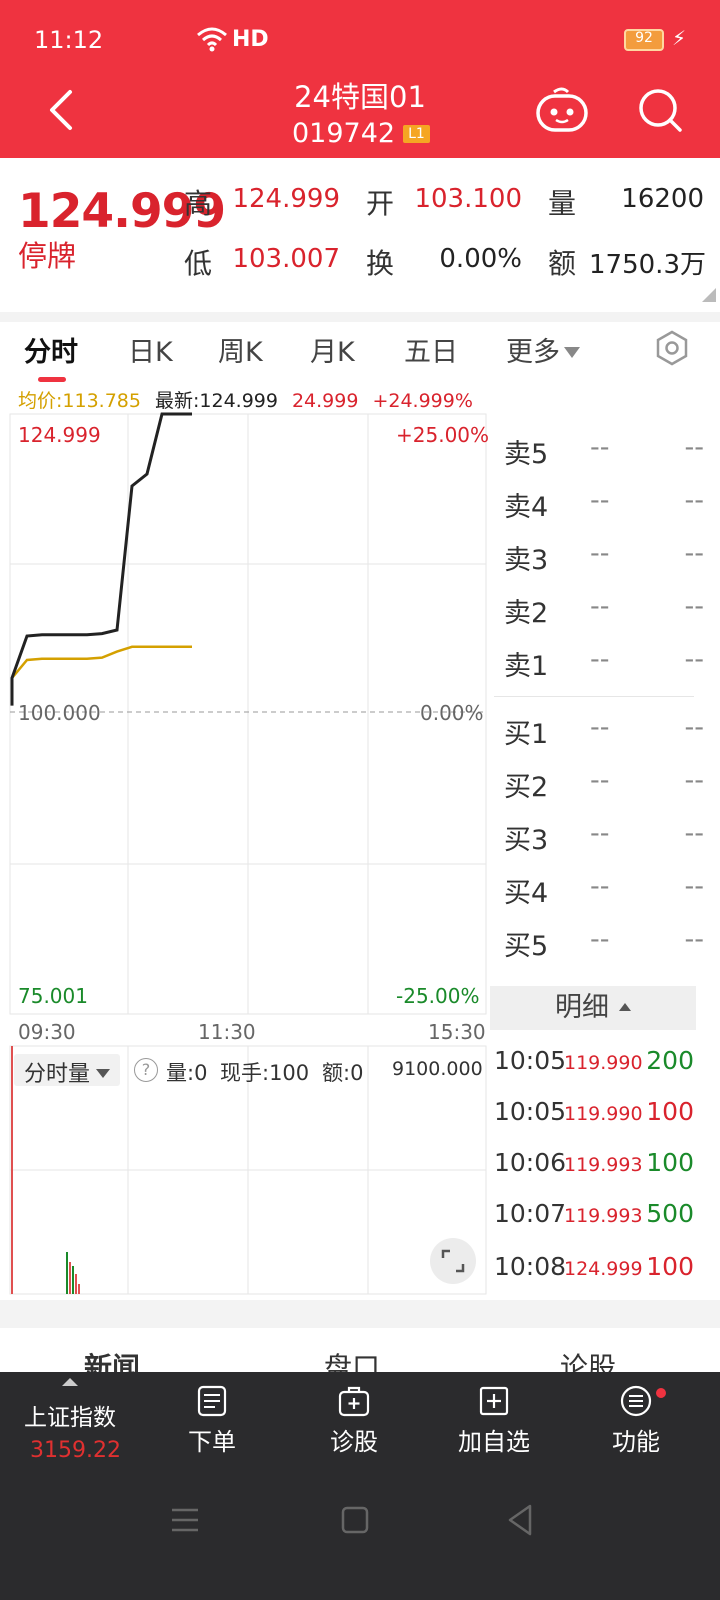 Image resolution: width=720 pixels, height=1600 pixels. What do you see at coordinates (265, 1073) in the screenshot?
I see `current-hand-readout: 现手:100` at bounding box center [265, 1073].